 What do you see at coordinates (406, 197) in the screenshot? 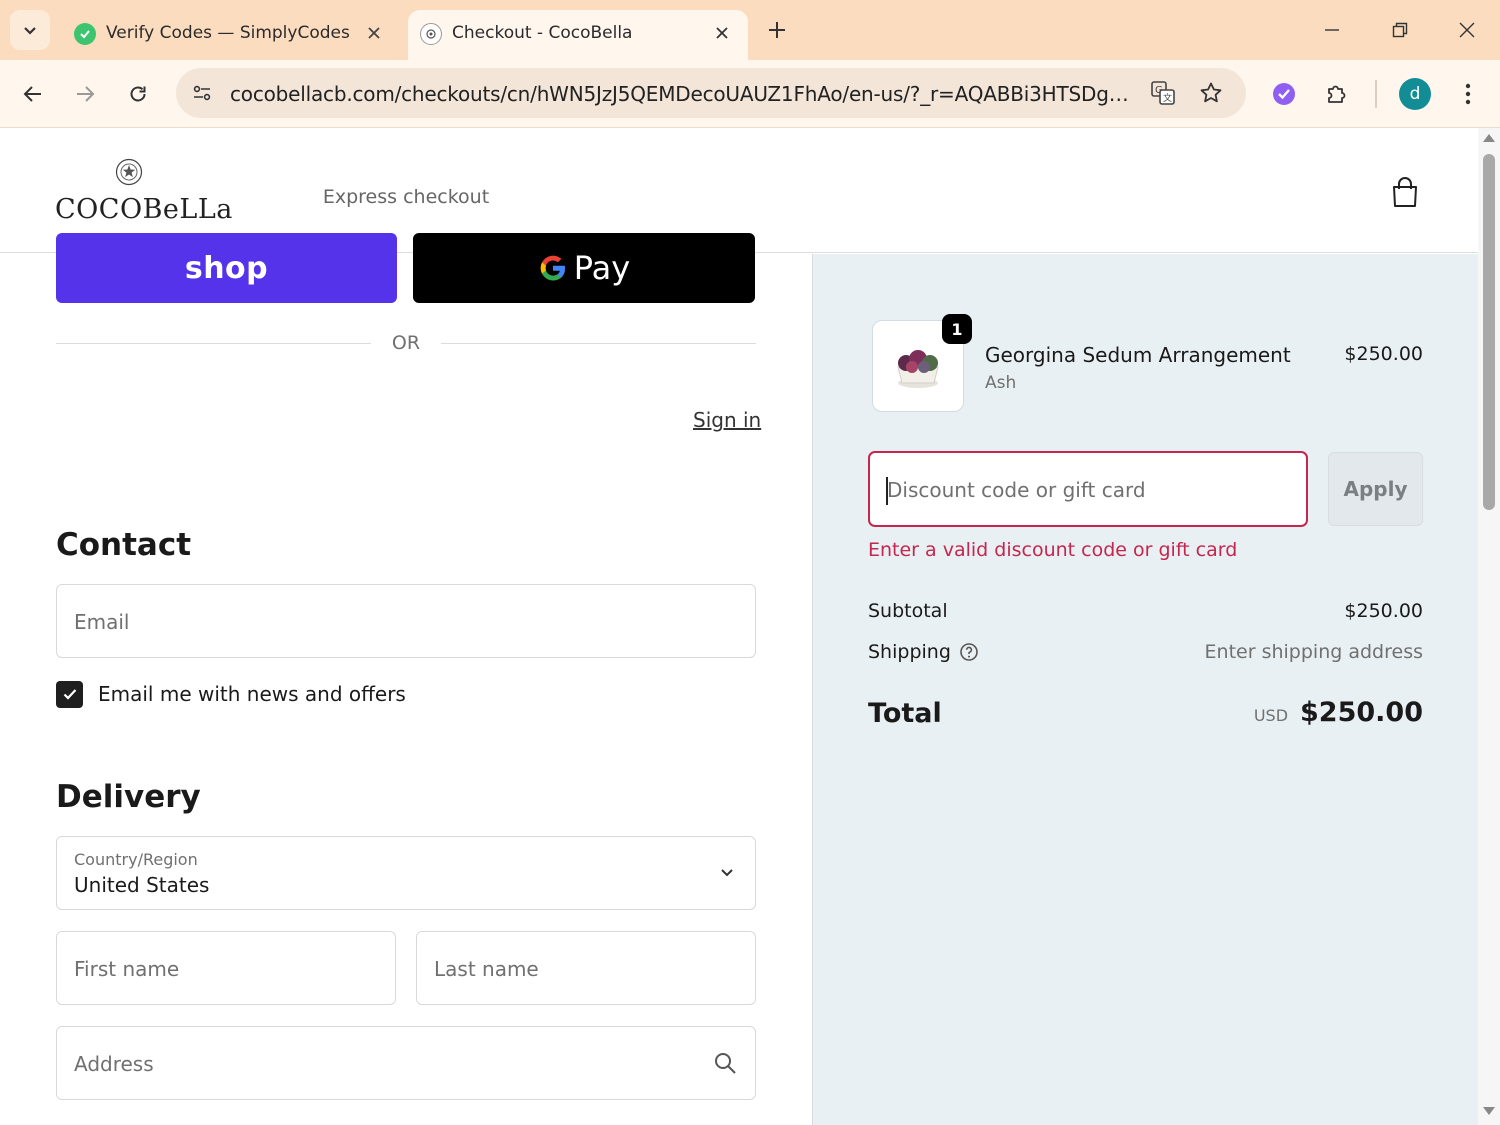
I see `express-checkout-label: Express checkout` at bounding box center [406, 197].